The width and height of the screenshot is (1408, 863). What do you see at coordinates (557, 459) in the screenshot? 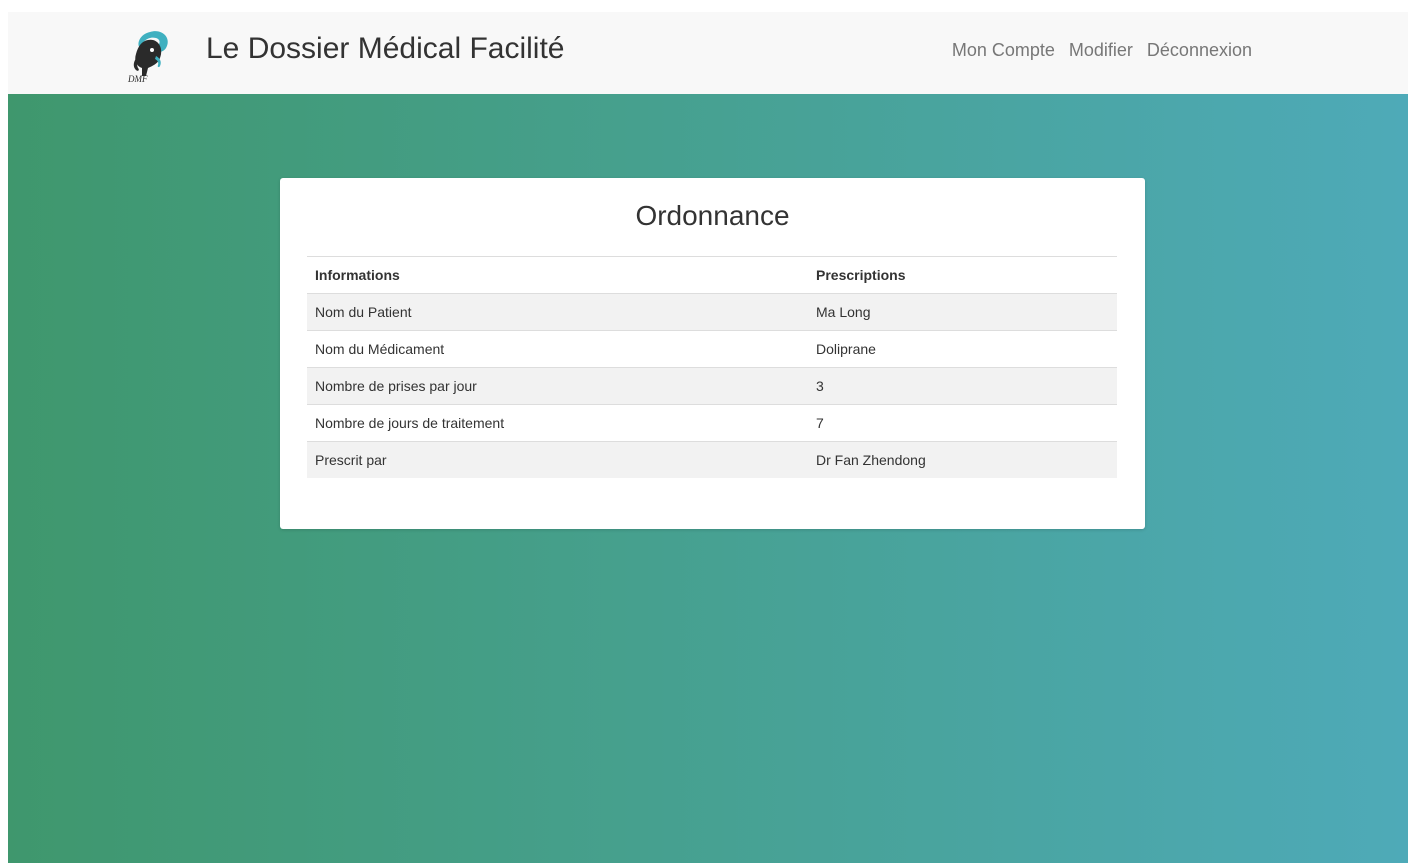
I see `row-label: Prescrit par` at bounding box center [557, 459].